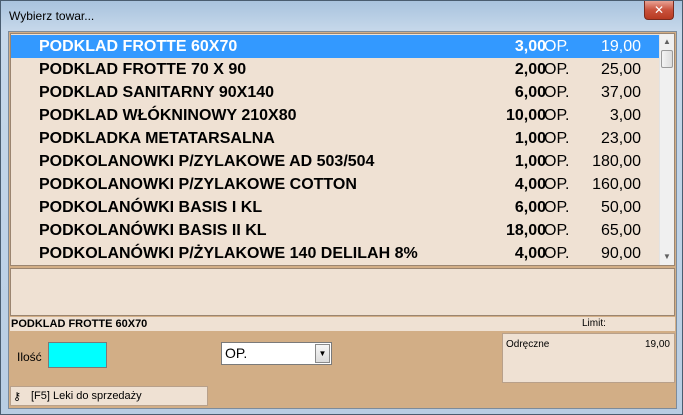  I want to click on product-qty: 3,00, so click(530, 46).